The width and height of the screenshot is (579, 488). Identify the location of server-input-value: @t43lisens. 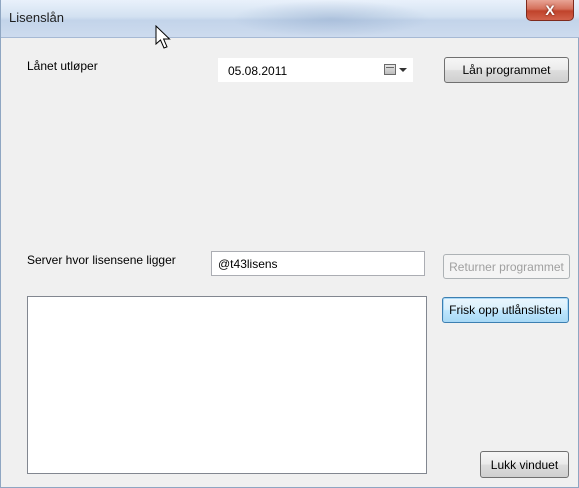
(248, 264).